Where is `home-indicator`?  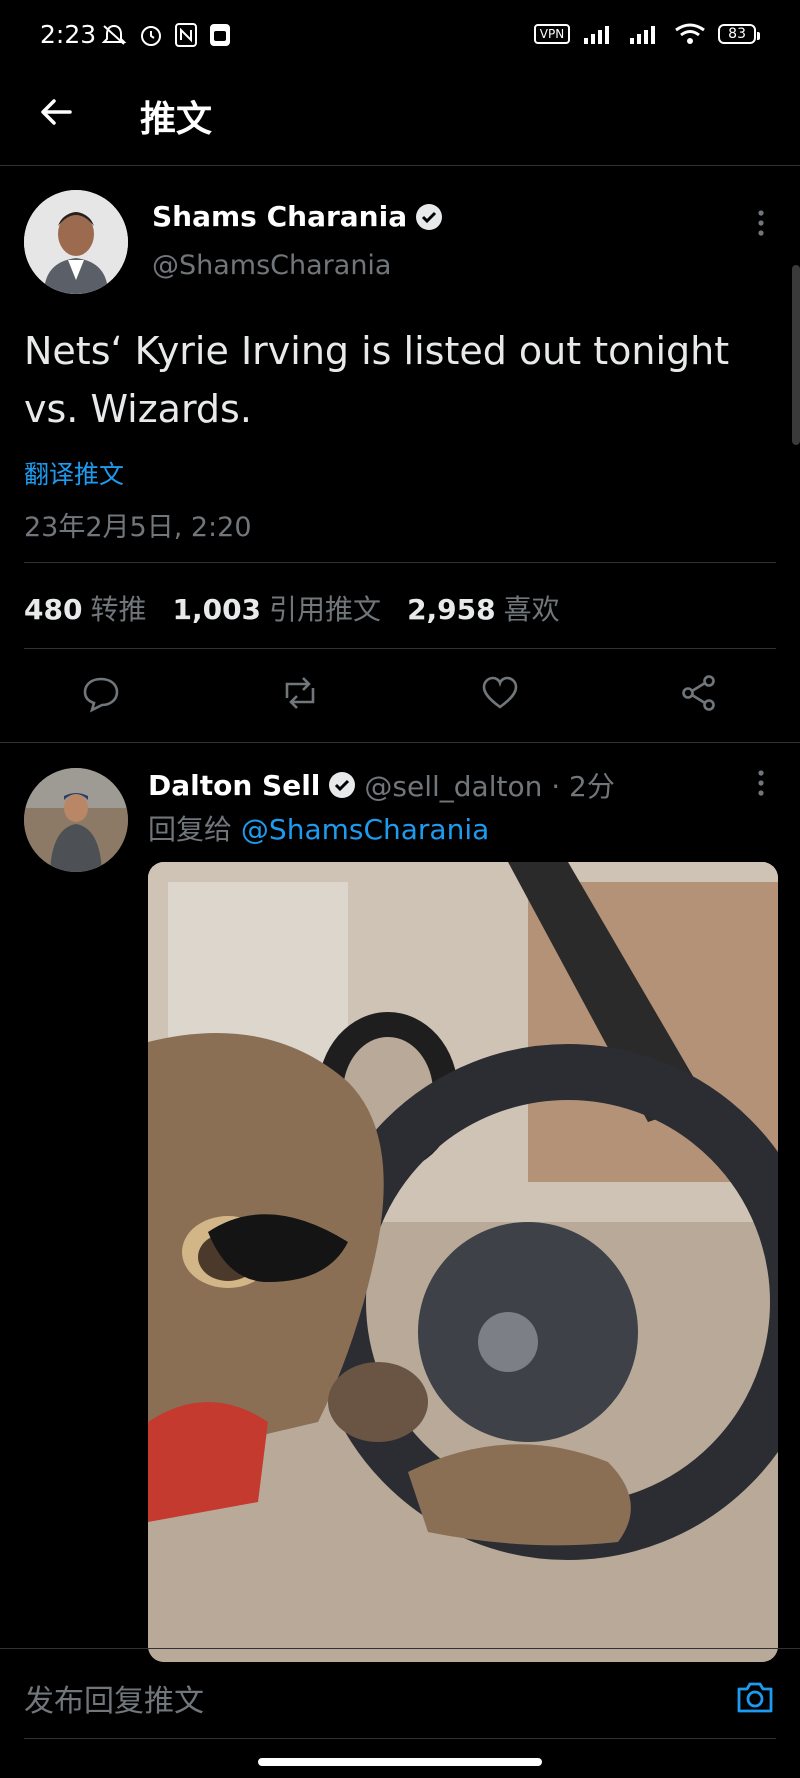 home-indicator is located at coordinates (400, 1762).